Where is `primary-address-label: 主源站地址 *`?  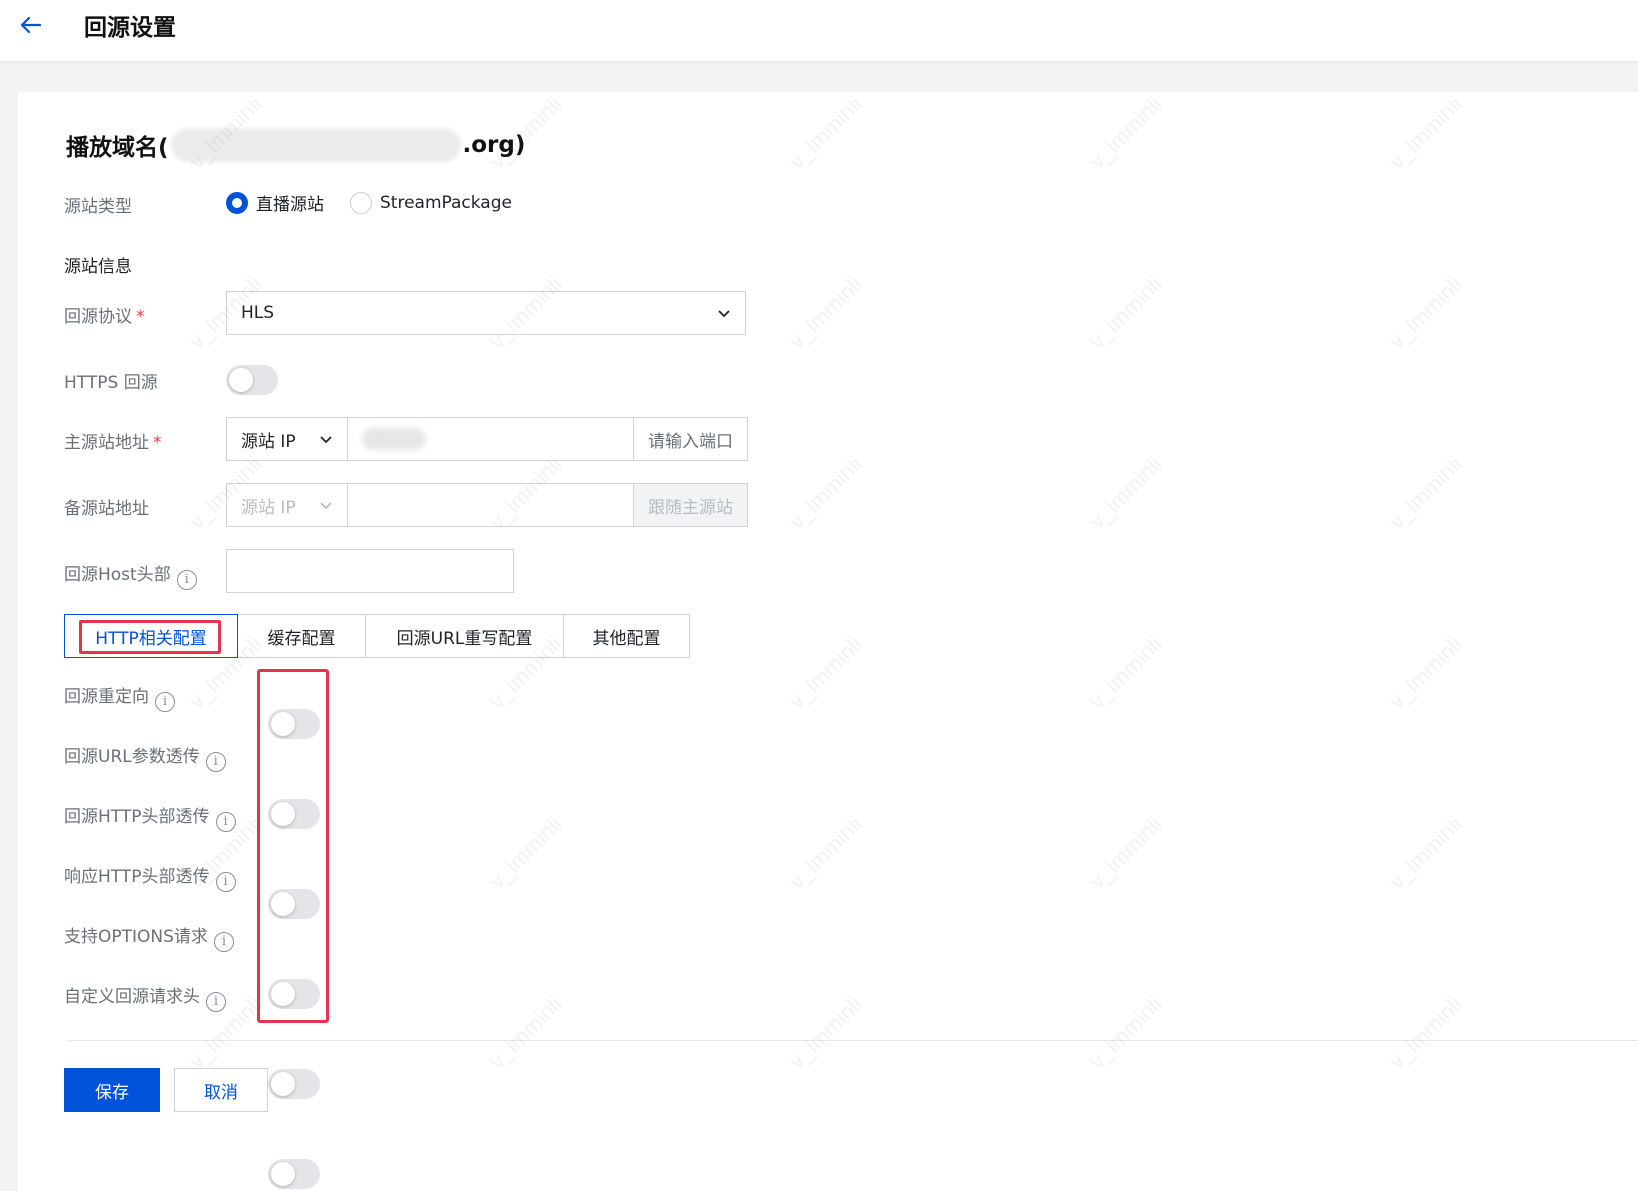
primary-address-label: 主源站地址 * is located at coordinates (113, 440).